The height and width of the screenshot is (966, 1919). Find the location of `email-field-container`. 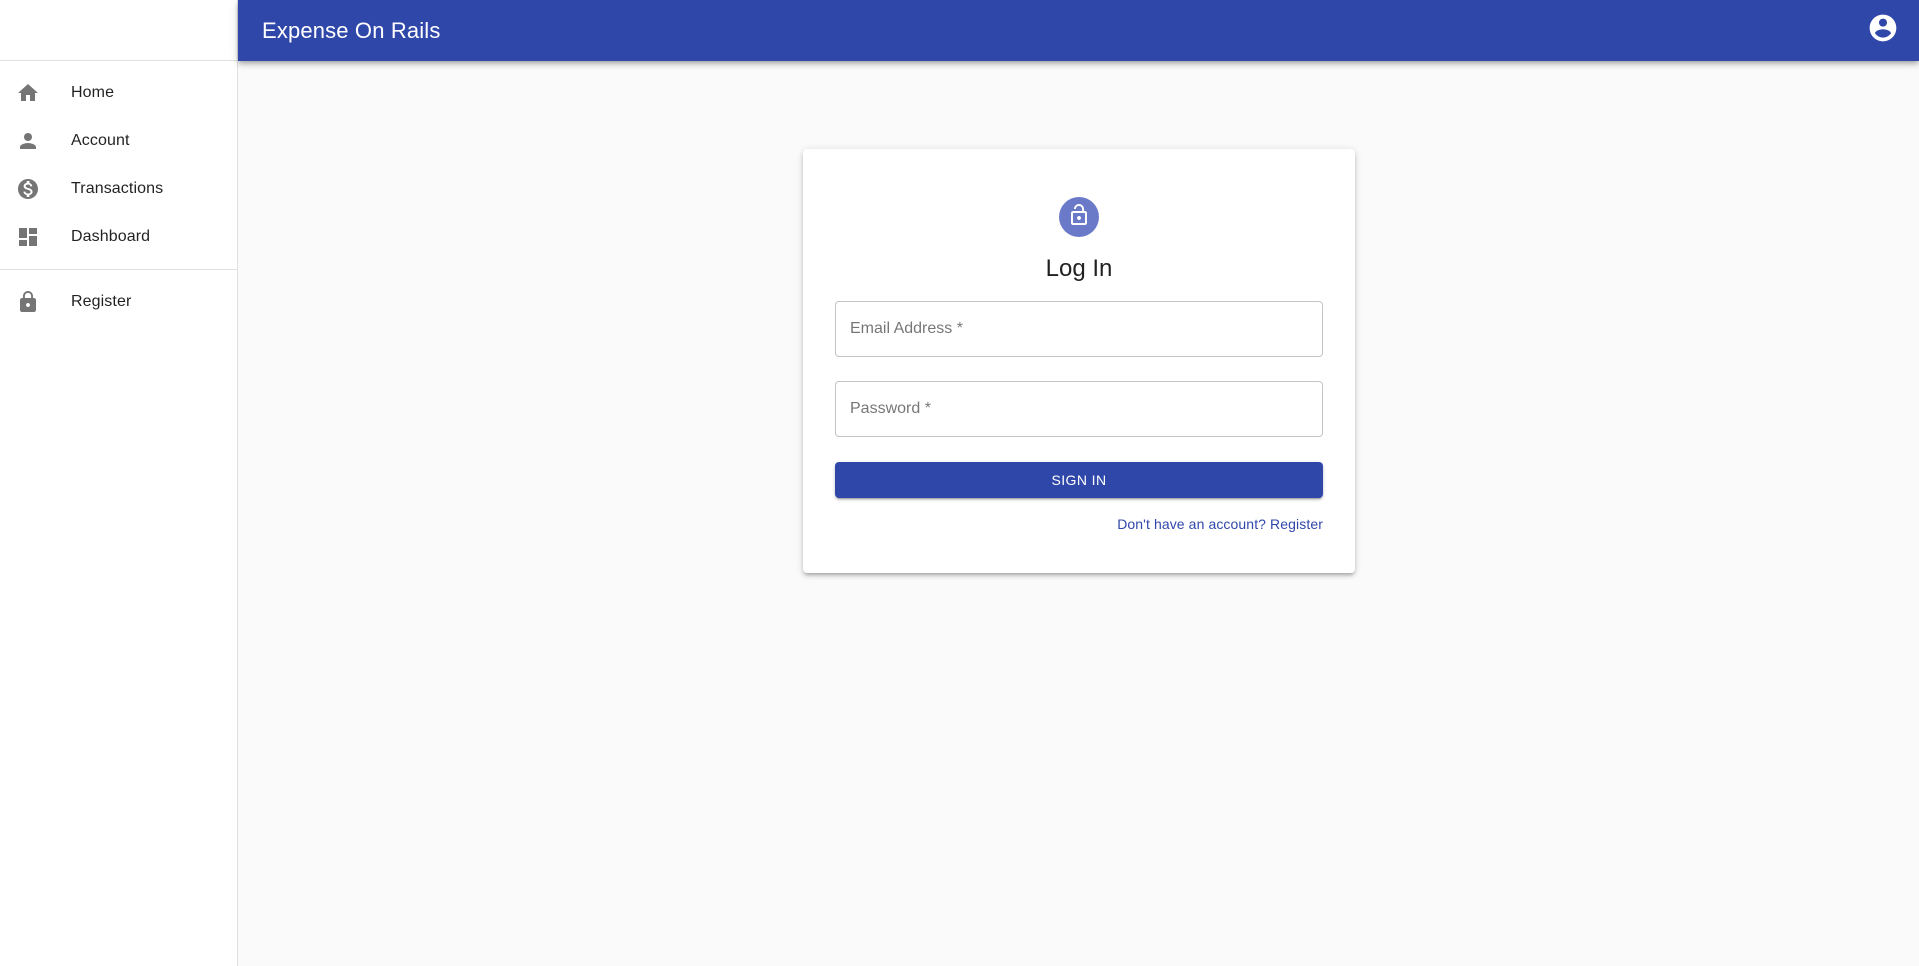

email-field-container is located at coordinates (1079, 329).